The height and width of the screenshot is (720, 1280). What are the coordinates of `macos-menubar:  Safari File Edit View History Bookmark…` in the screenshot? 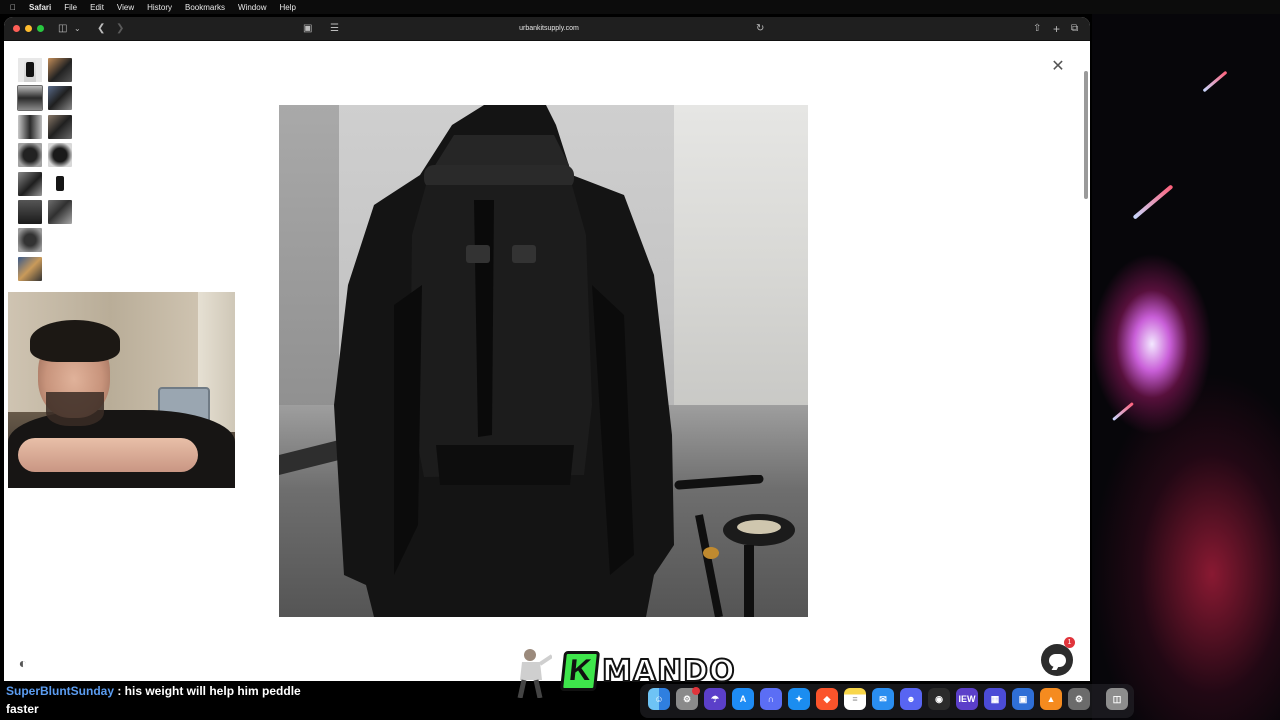 It's located at (640, 7).